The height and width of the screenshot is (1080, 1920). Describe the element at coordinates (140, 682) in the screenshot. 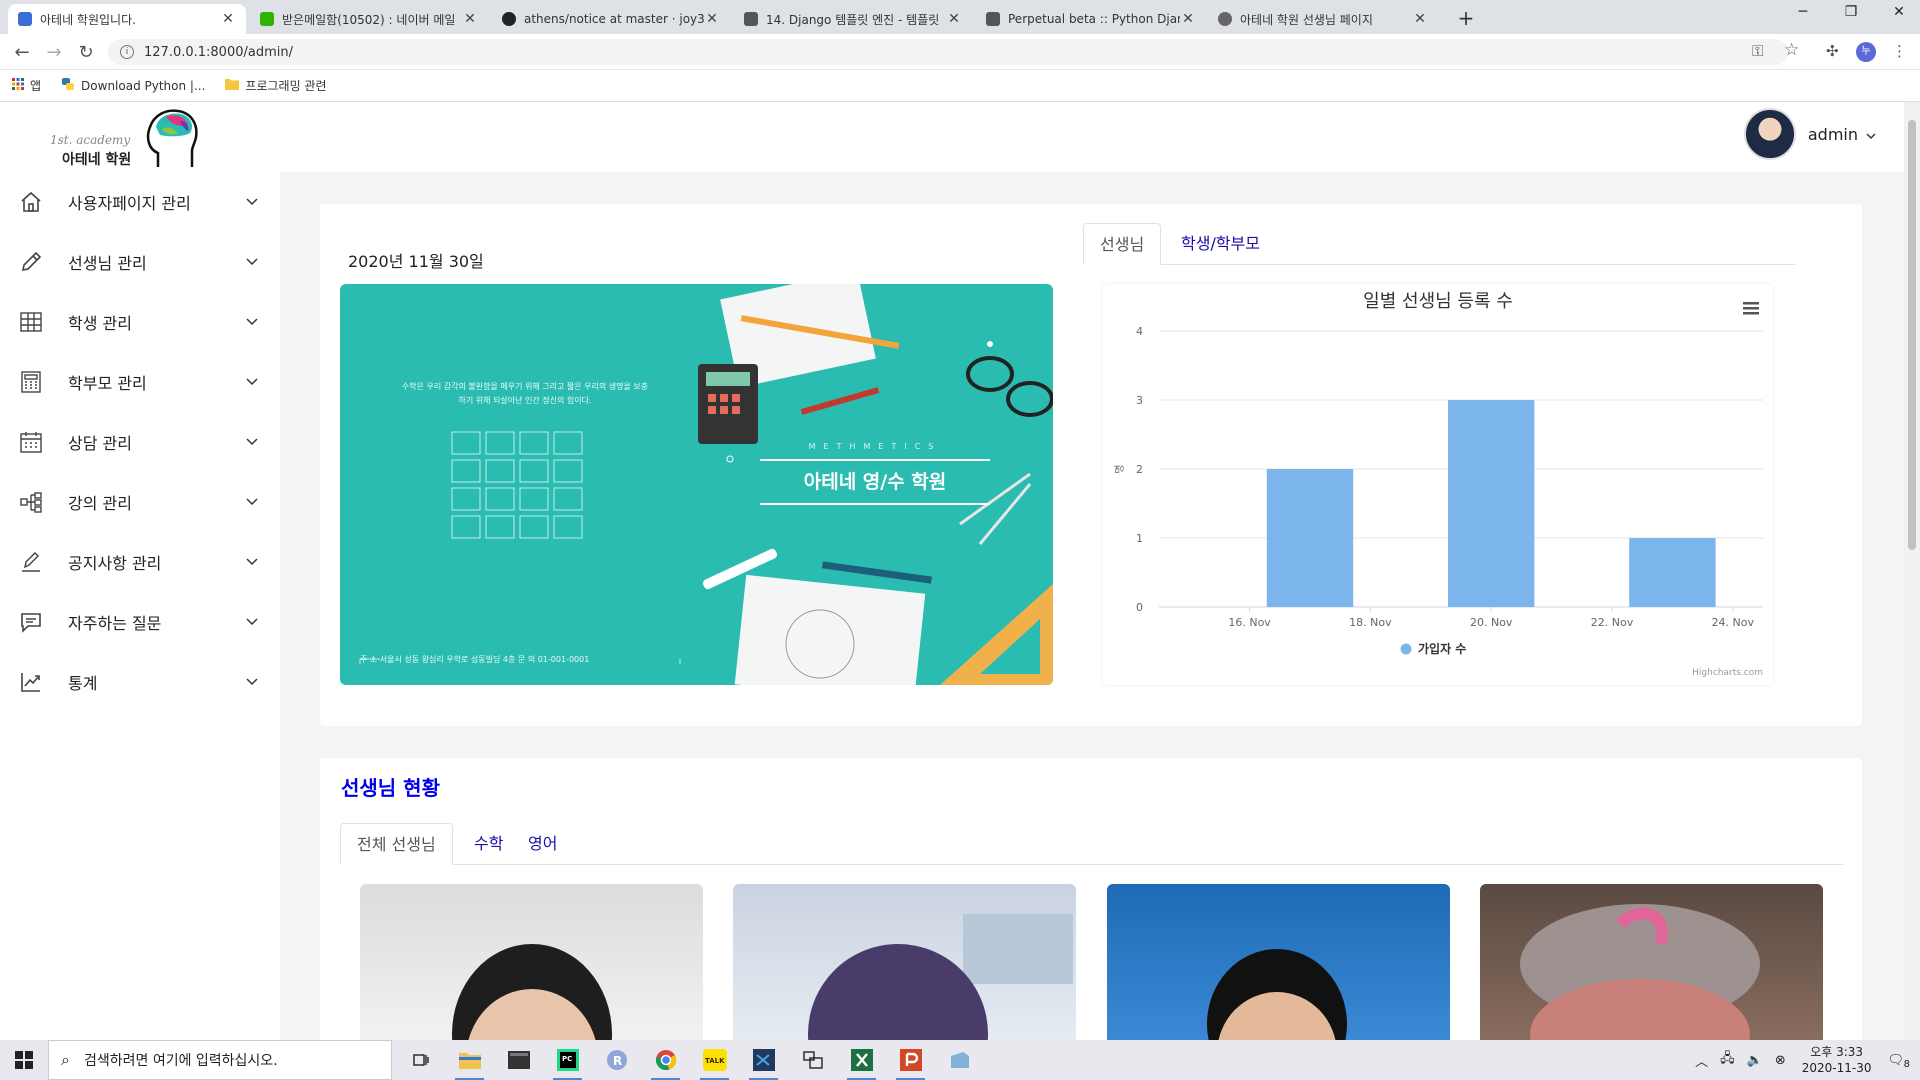

I see `sidebar-item-statistics: 통계` at that location.